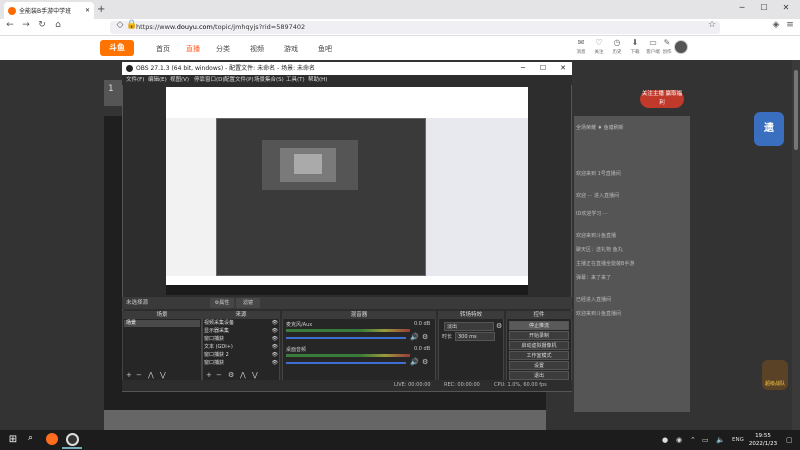 This screenshot has height=450, width=800. I want to click on windows-start-icon: ⊞, so click(13, 440).